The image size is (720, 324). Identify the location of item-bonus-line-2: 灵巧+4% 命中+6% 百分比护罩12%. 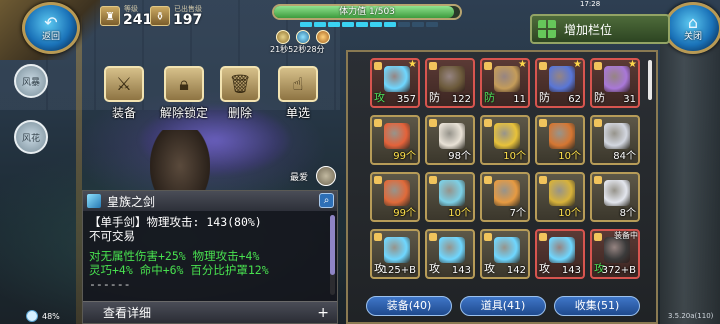
(179, 270).